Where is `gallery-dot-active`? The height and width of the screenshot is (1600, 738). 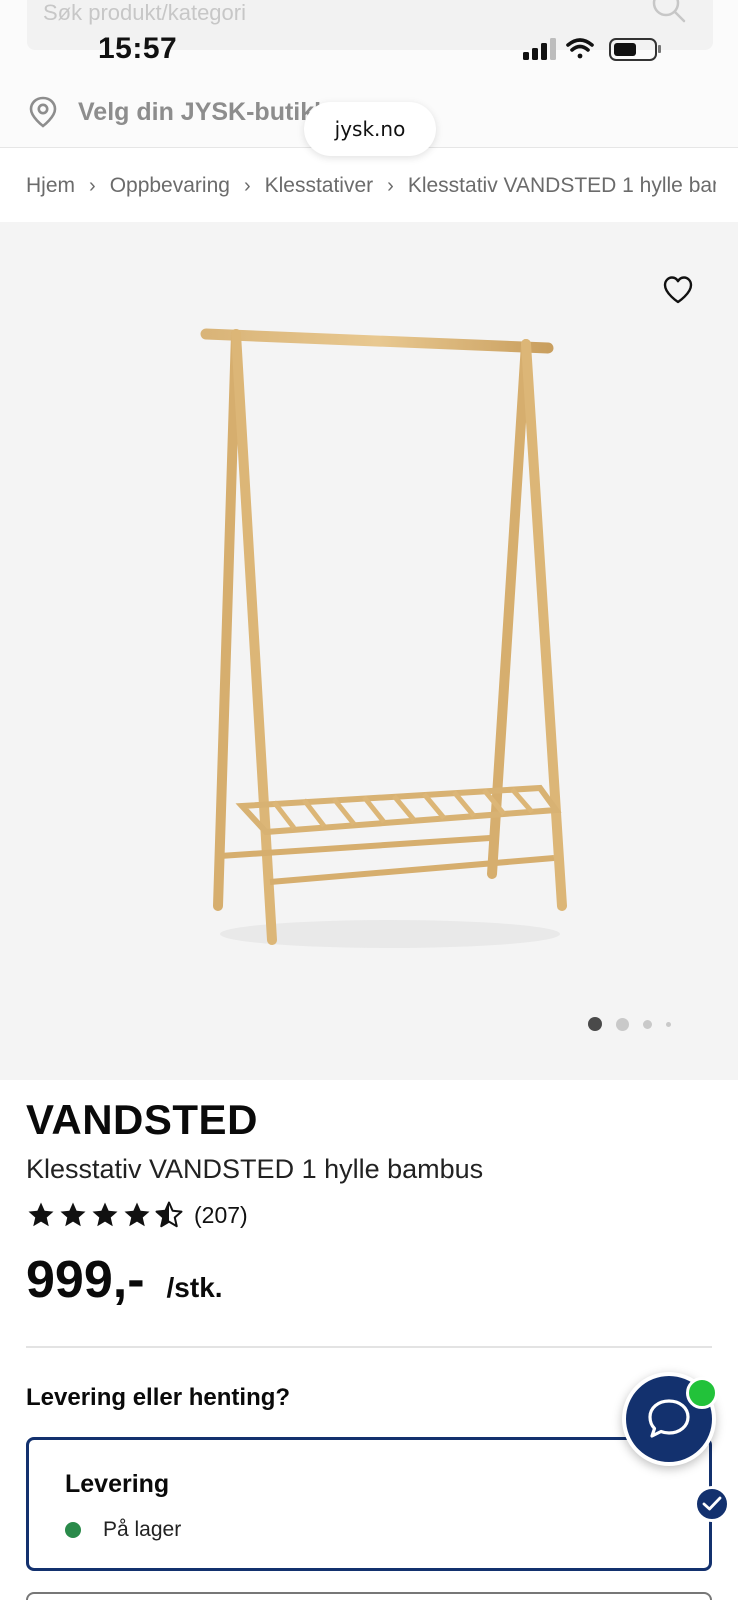 gallery-dot-active is located at coordinates (595, 1024).